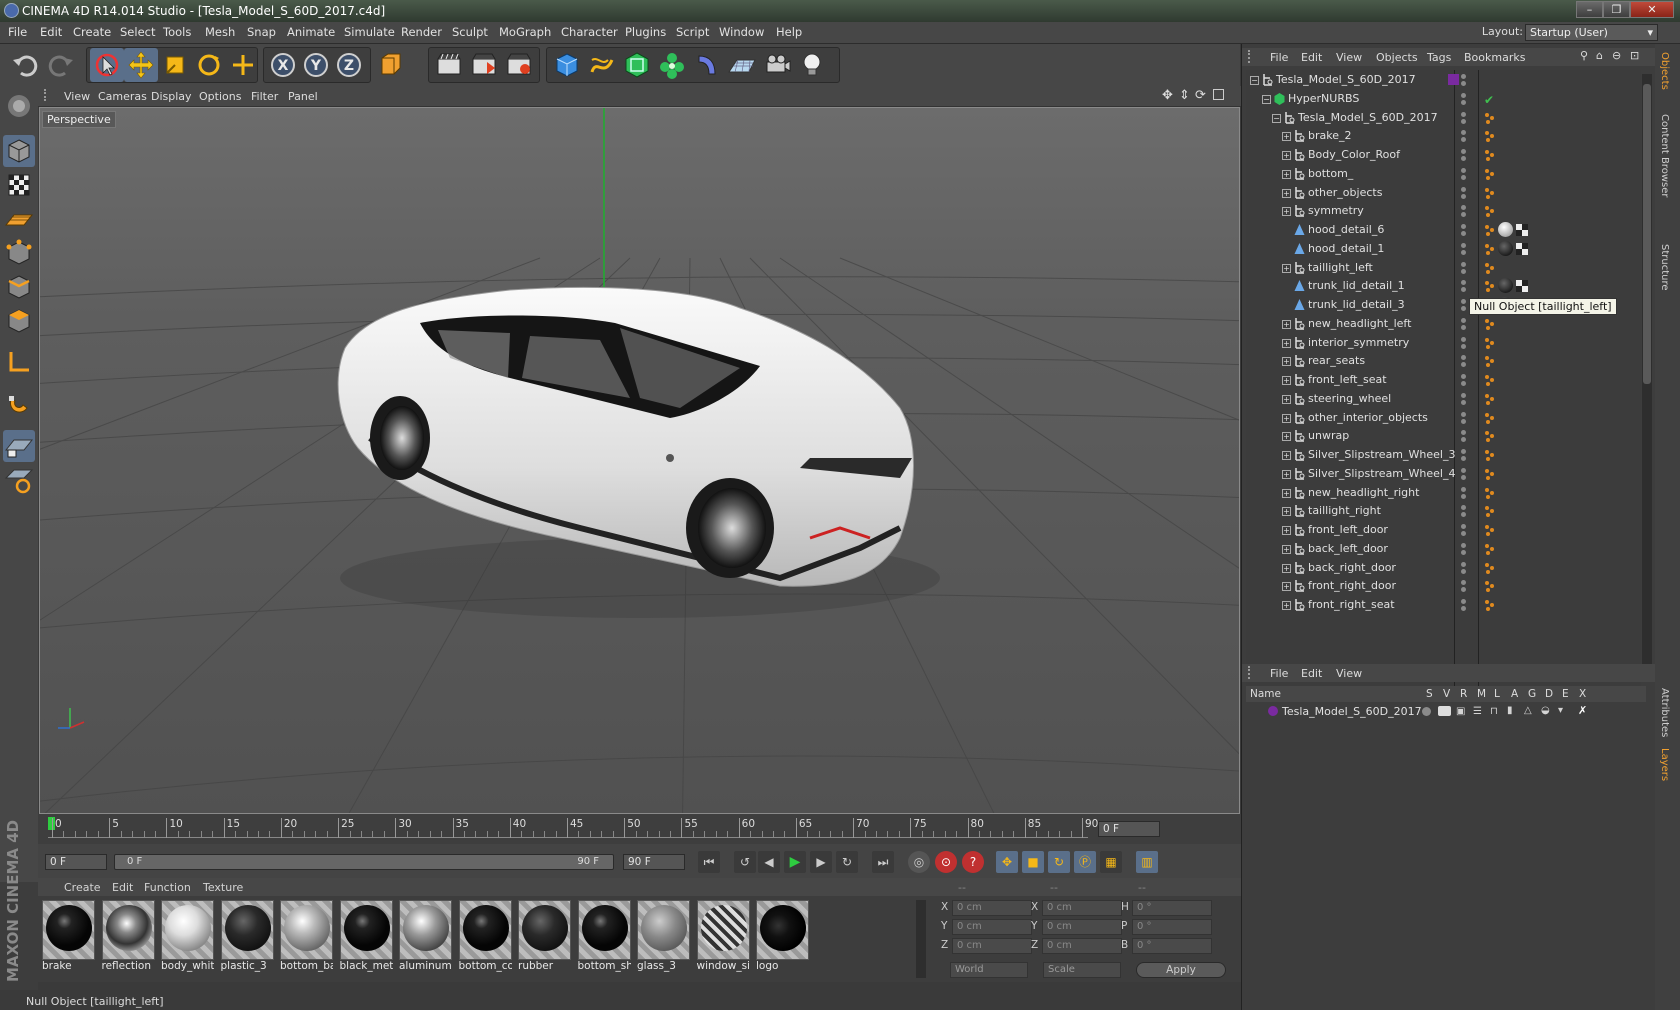  Describe the element at coordinates (122, 96) in the screenshot. I see `viewport-menu-cameras: Cameras` at that location.